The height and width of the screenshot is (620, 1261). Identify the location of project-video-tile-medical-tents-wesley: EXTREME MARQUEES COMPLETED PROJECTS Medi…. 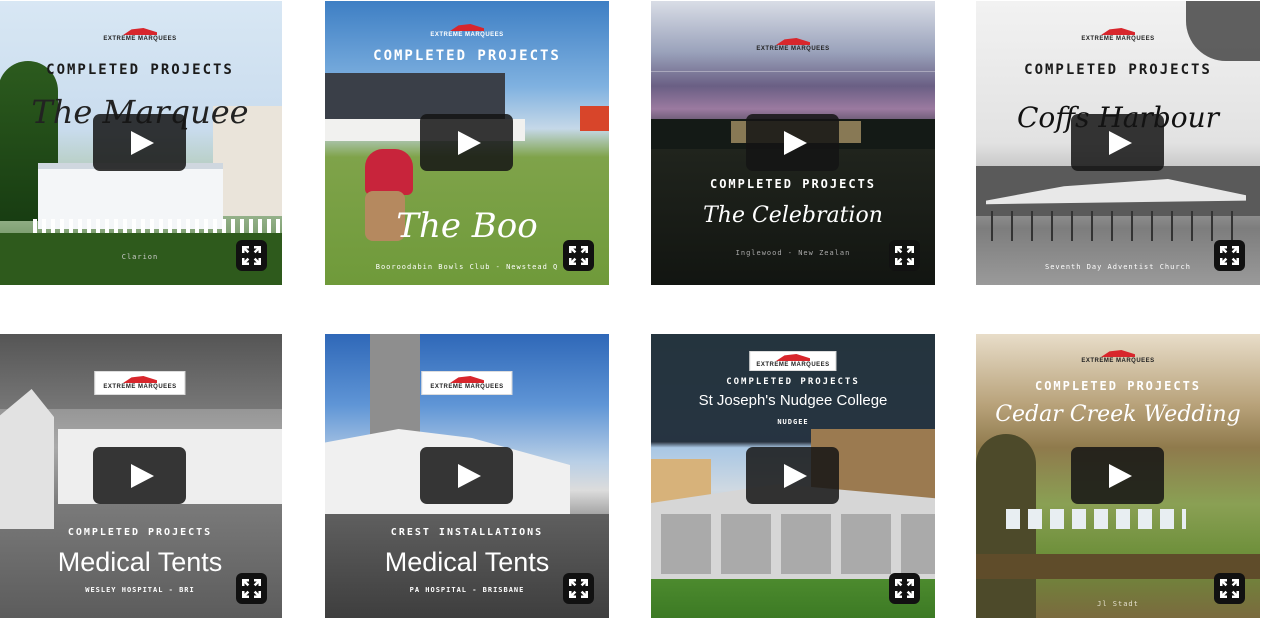
(141, 476).